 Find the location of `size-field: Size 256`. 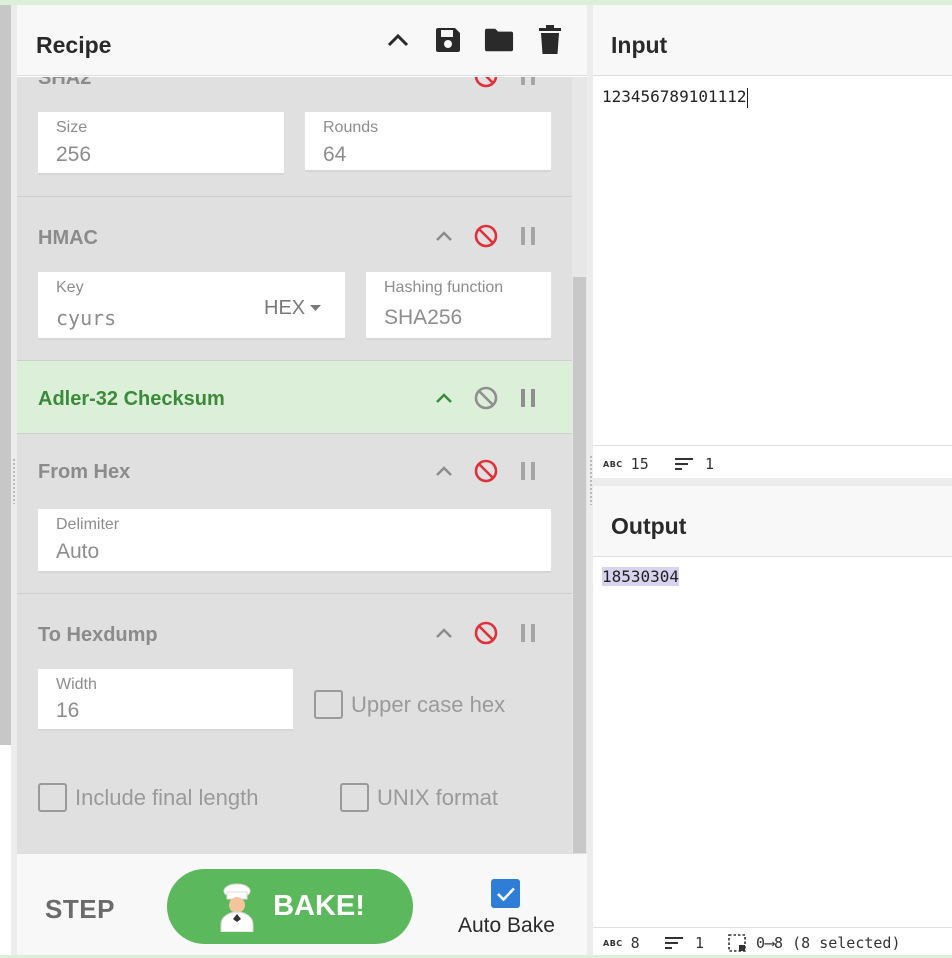

size-field: Size 256 is located at coordinates (161, 143).